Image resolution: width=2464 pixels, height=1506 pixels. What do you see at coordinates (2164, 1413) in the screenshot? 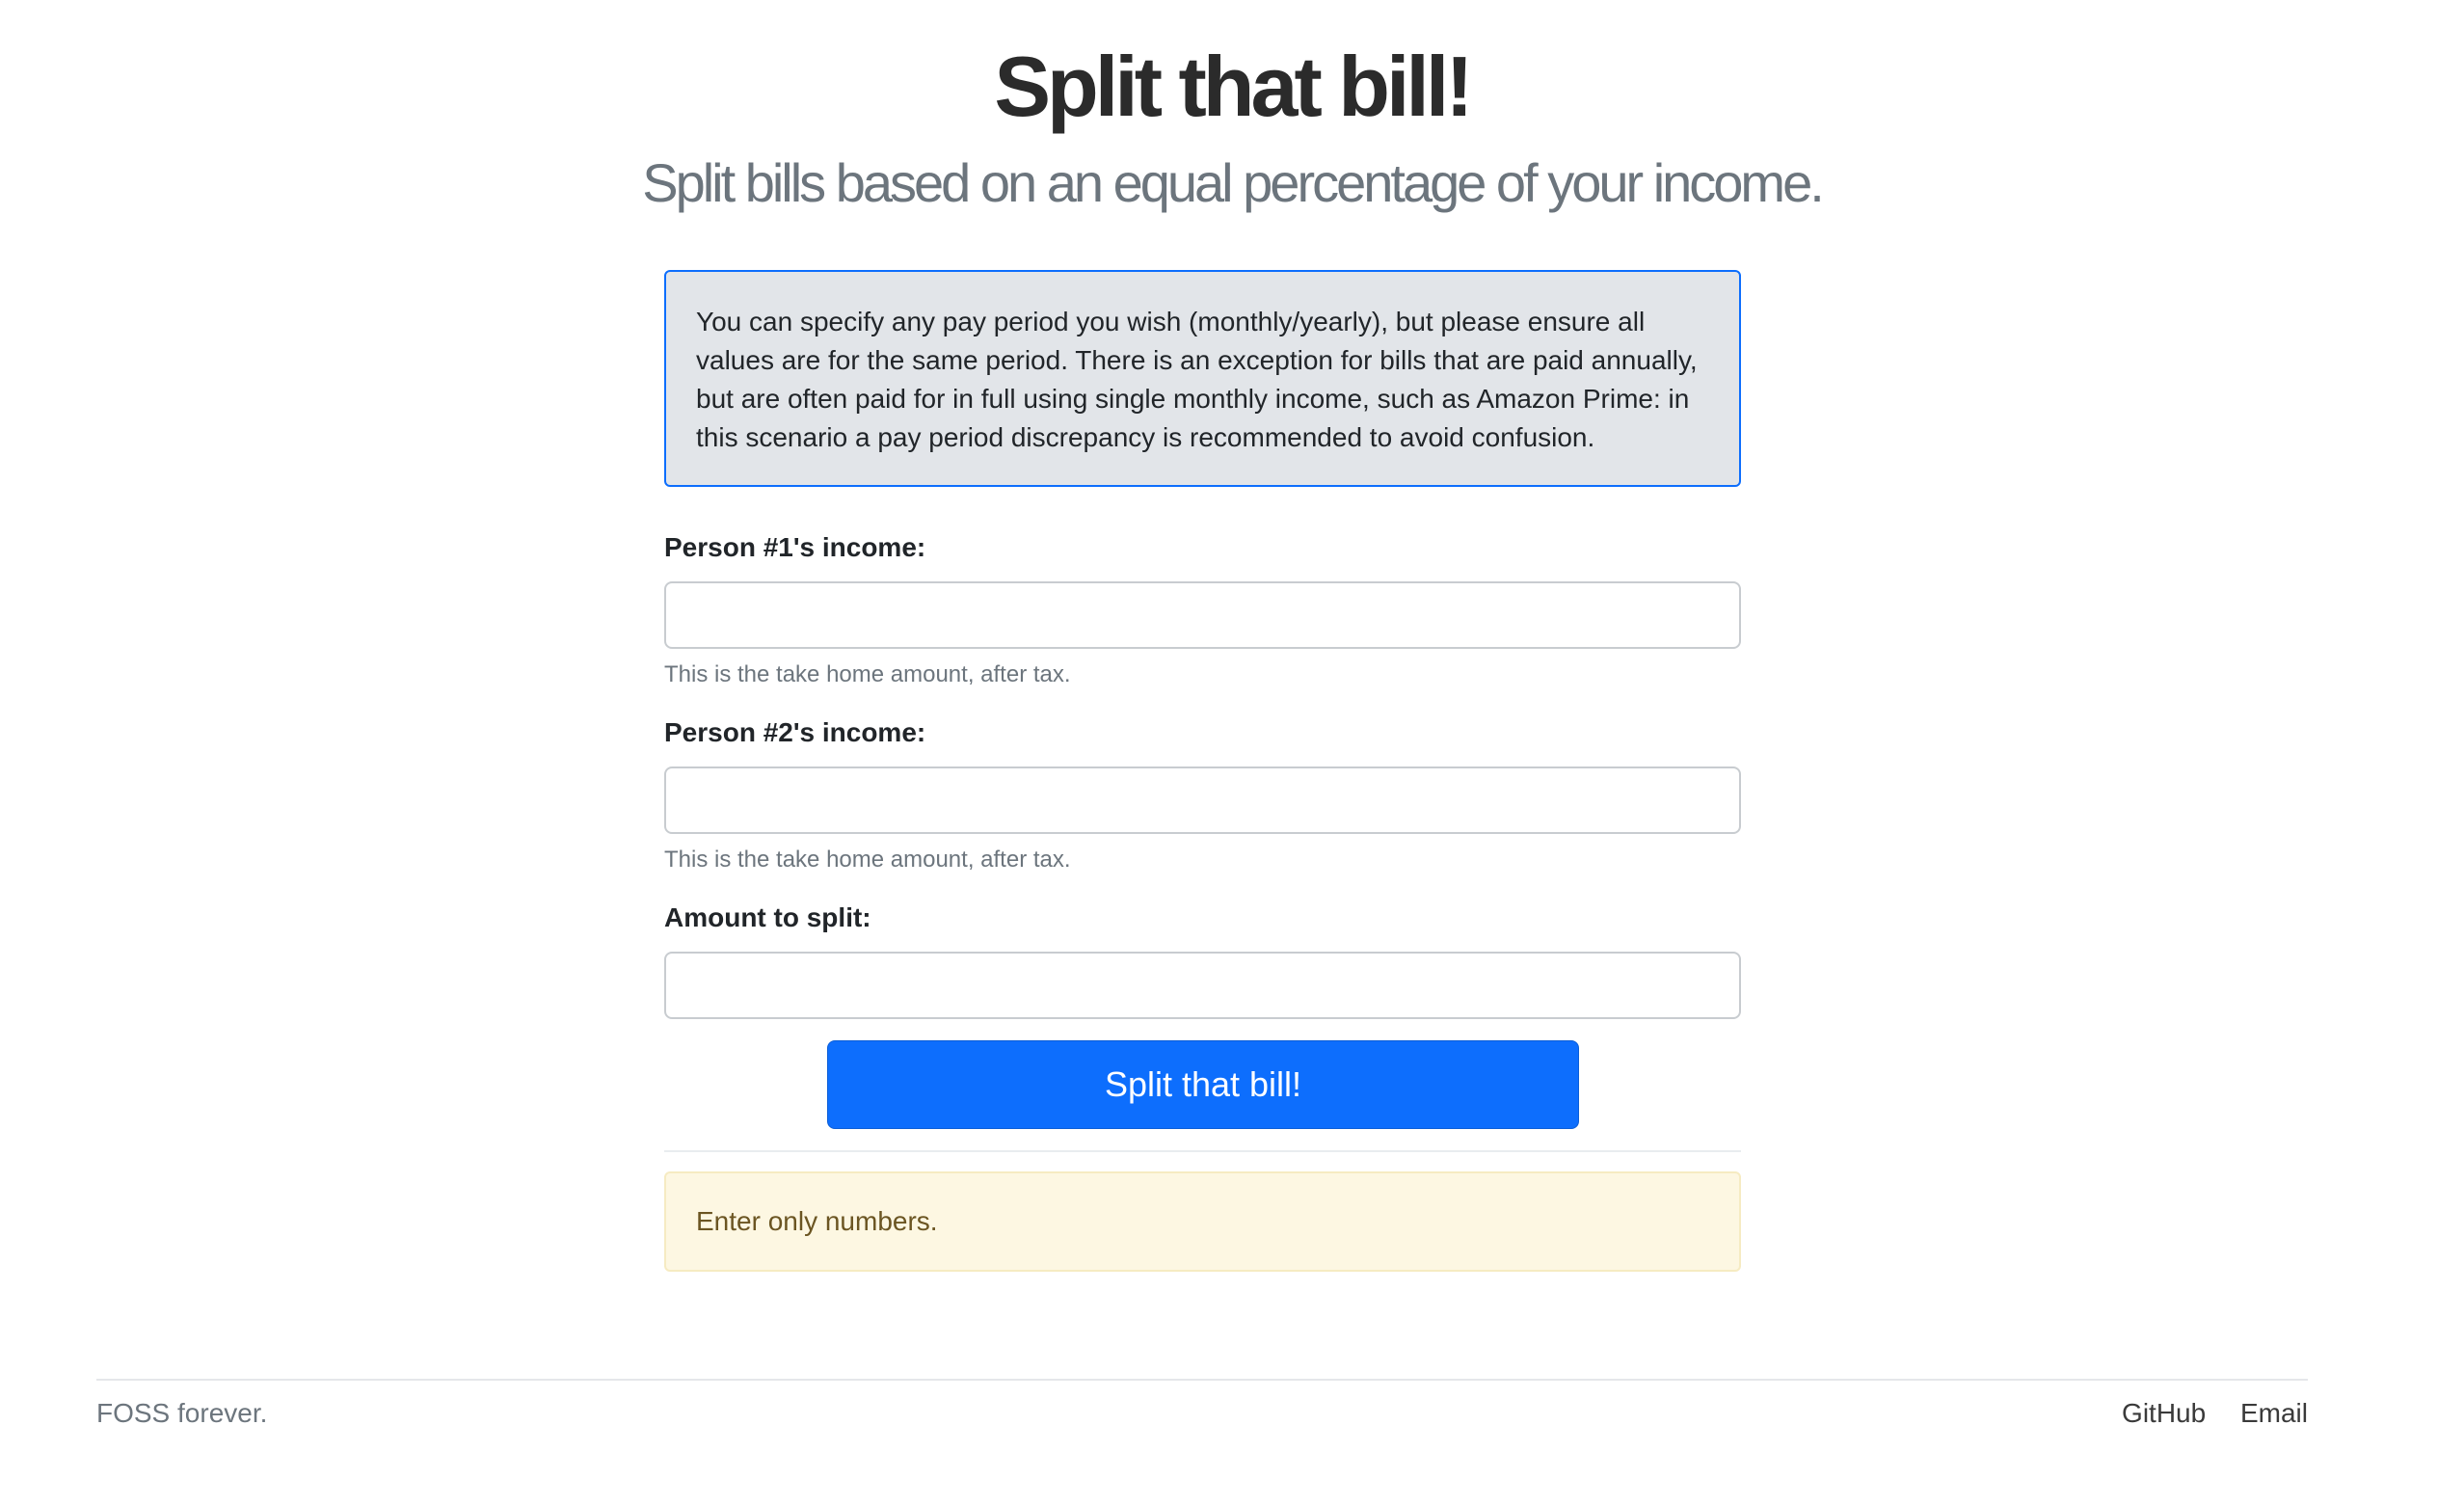
I see `github-link: GitHub` at bounding box center [2164, 1413].